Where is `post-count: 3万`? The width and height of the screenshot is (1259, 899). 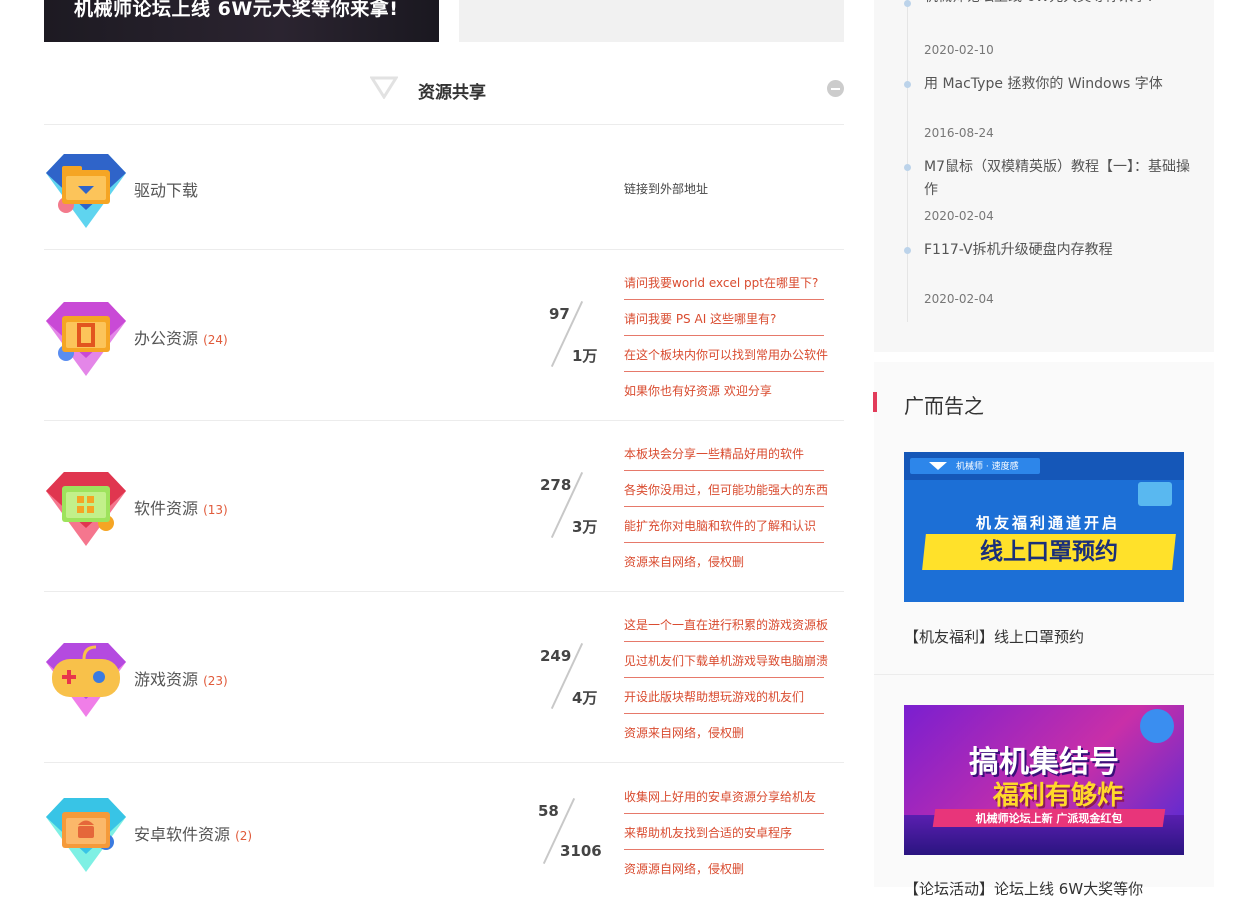
post-count: 3万 is located at coordinates (585, 527).